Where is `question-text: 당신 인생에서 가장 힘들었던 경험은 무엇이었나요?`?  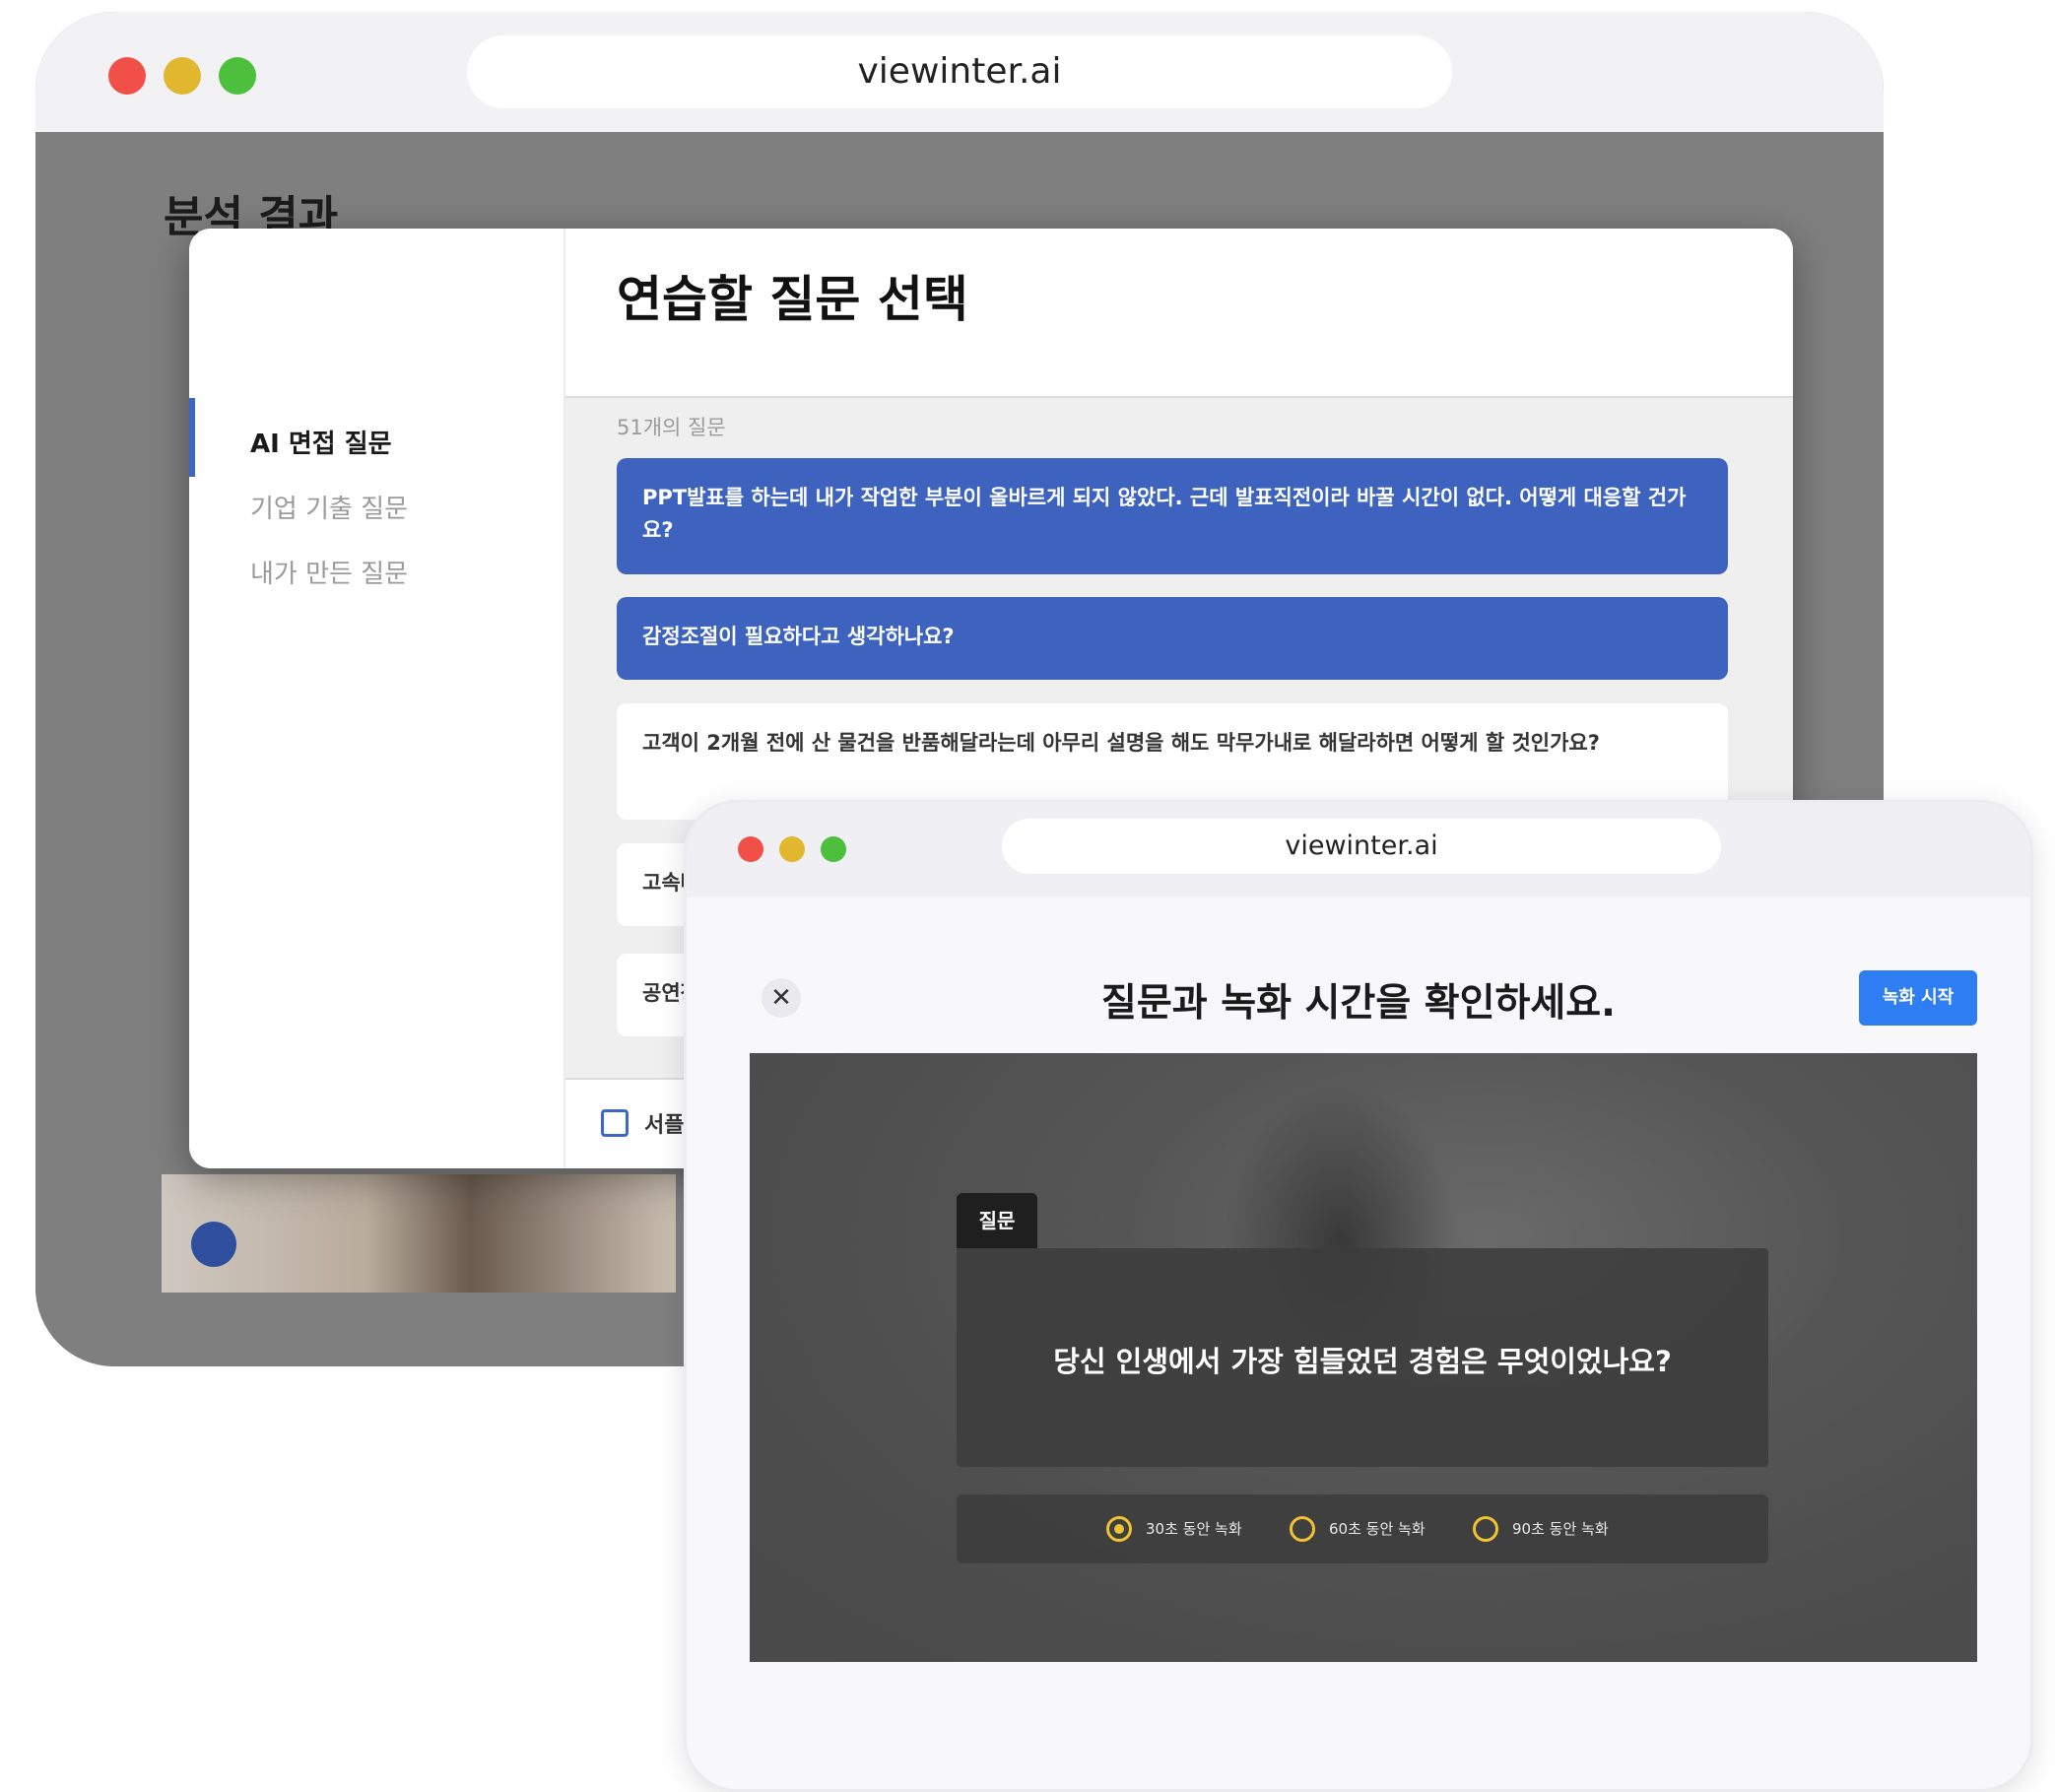 question-text: 당신 인생에서 가장 힘들었던 경험은 무엇이었나요? is located at coordinates (1362, 1361).